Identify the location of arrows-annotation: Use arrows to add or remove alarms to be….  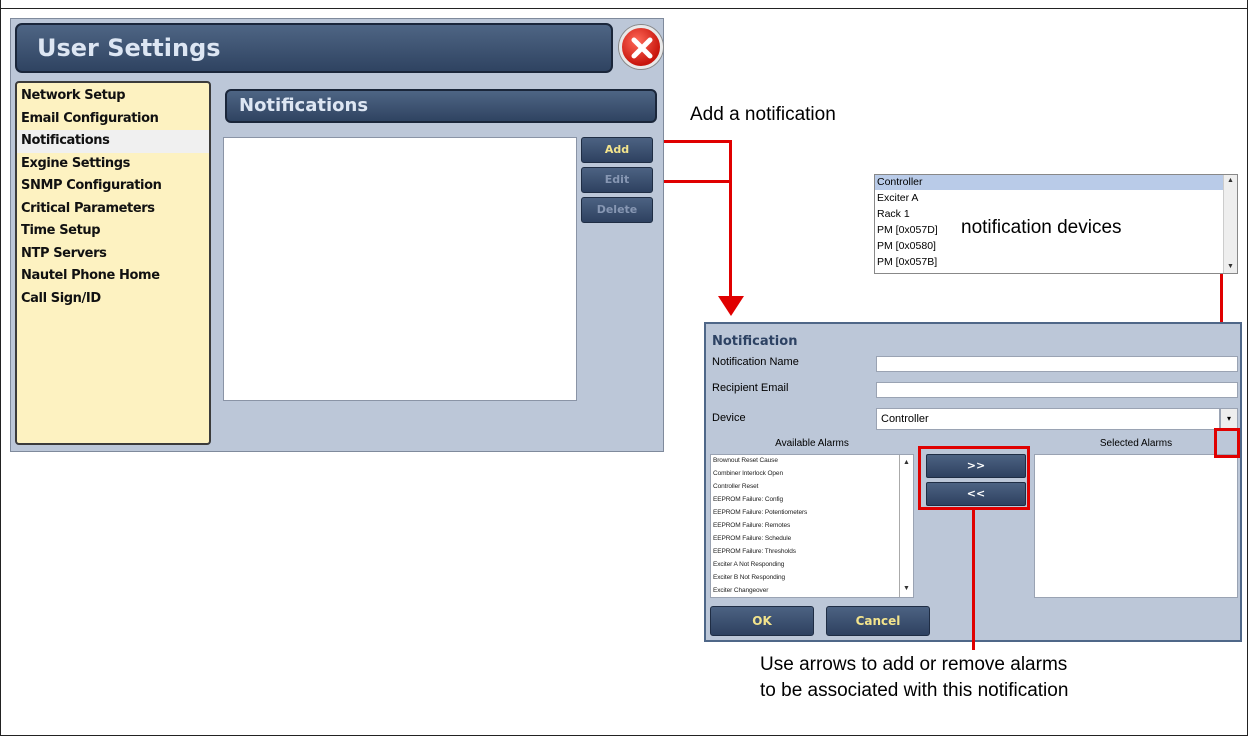
(914, 678).